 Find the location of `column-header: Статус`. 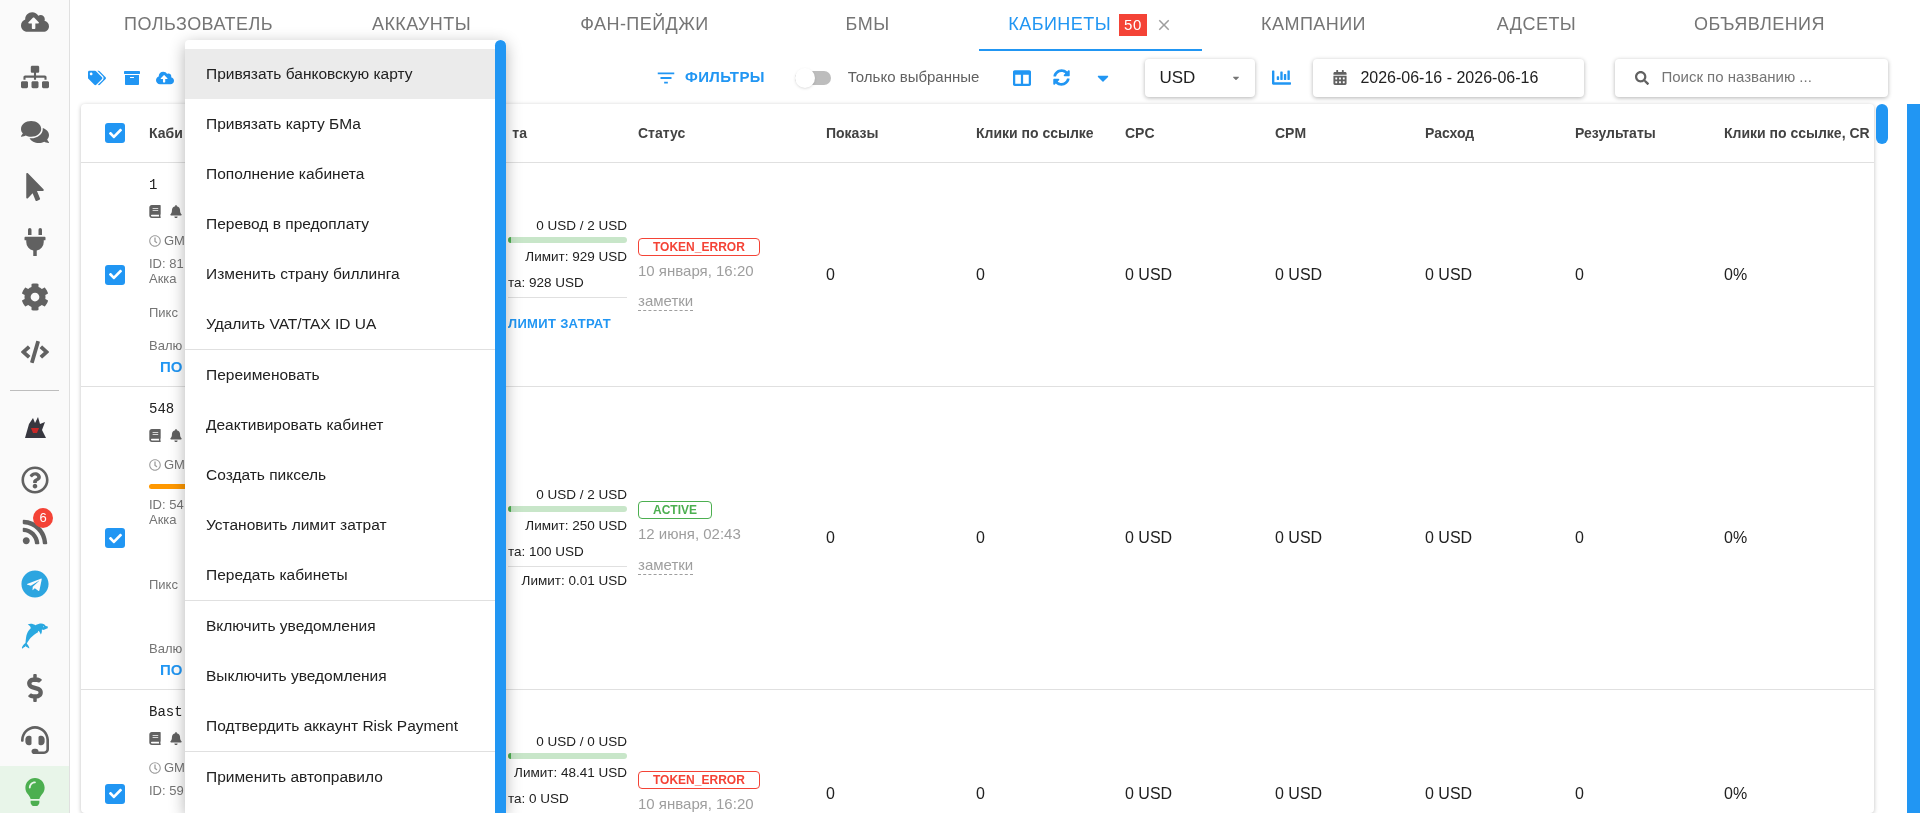

column-header: Статус is located at coordinates (662, 133).